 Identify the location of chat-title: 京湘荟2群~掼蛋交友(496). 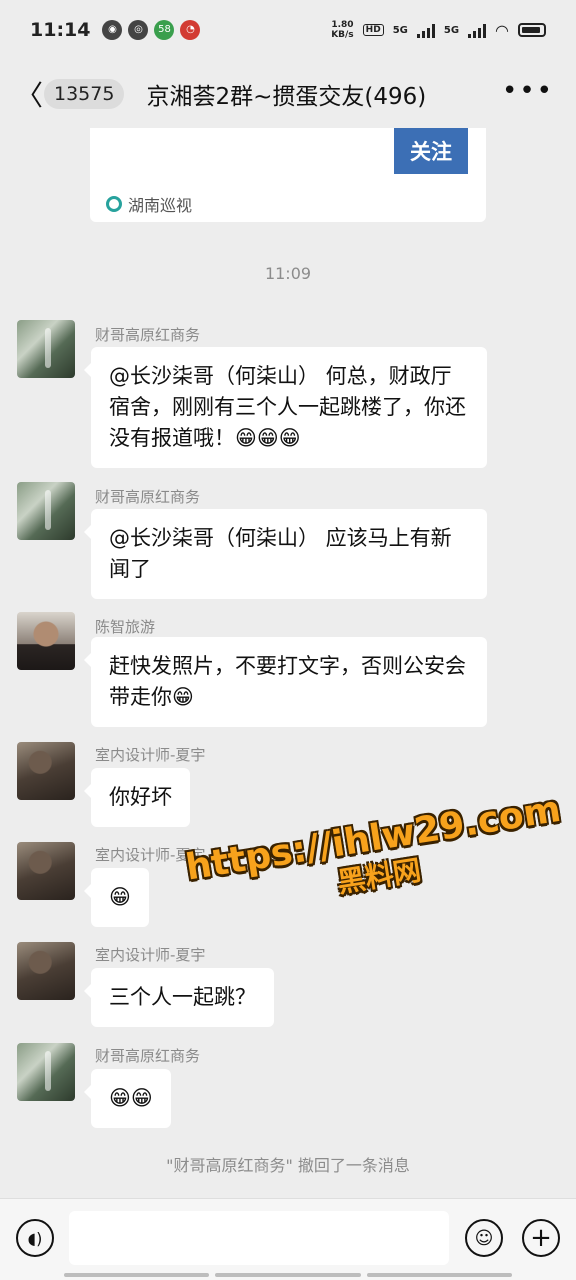
(286, 97).